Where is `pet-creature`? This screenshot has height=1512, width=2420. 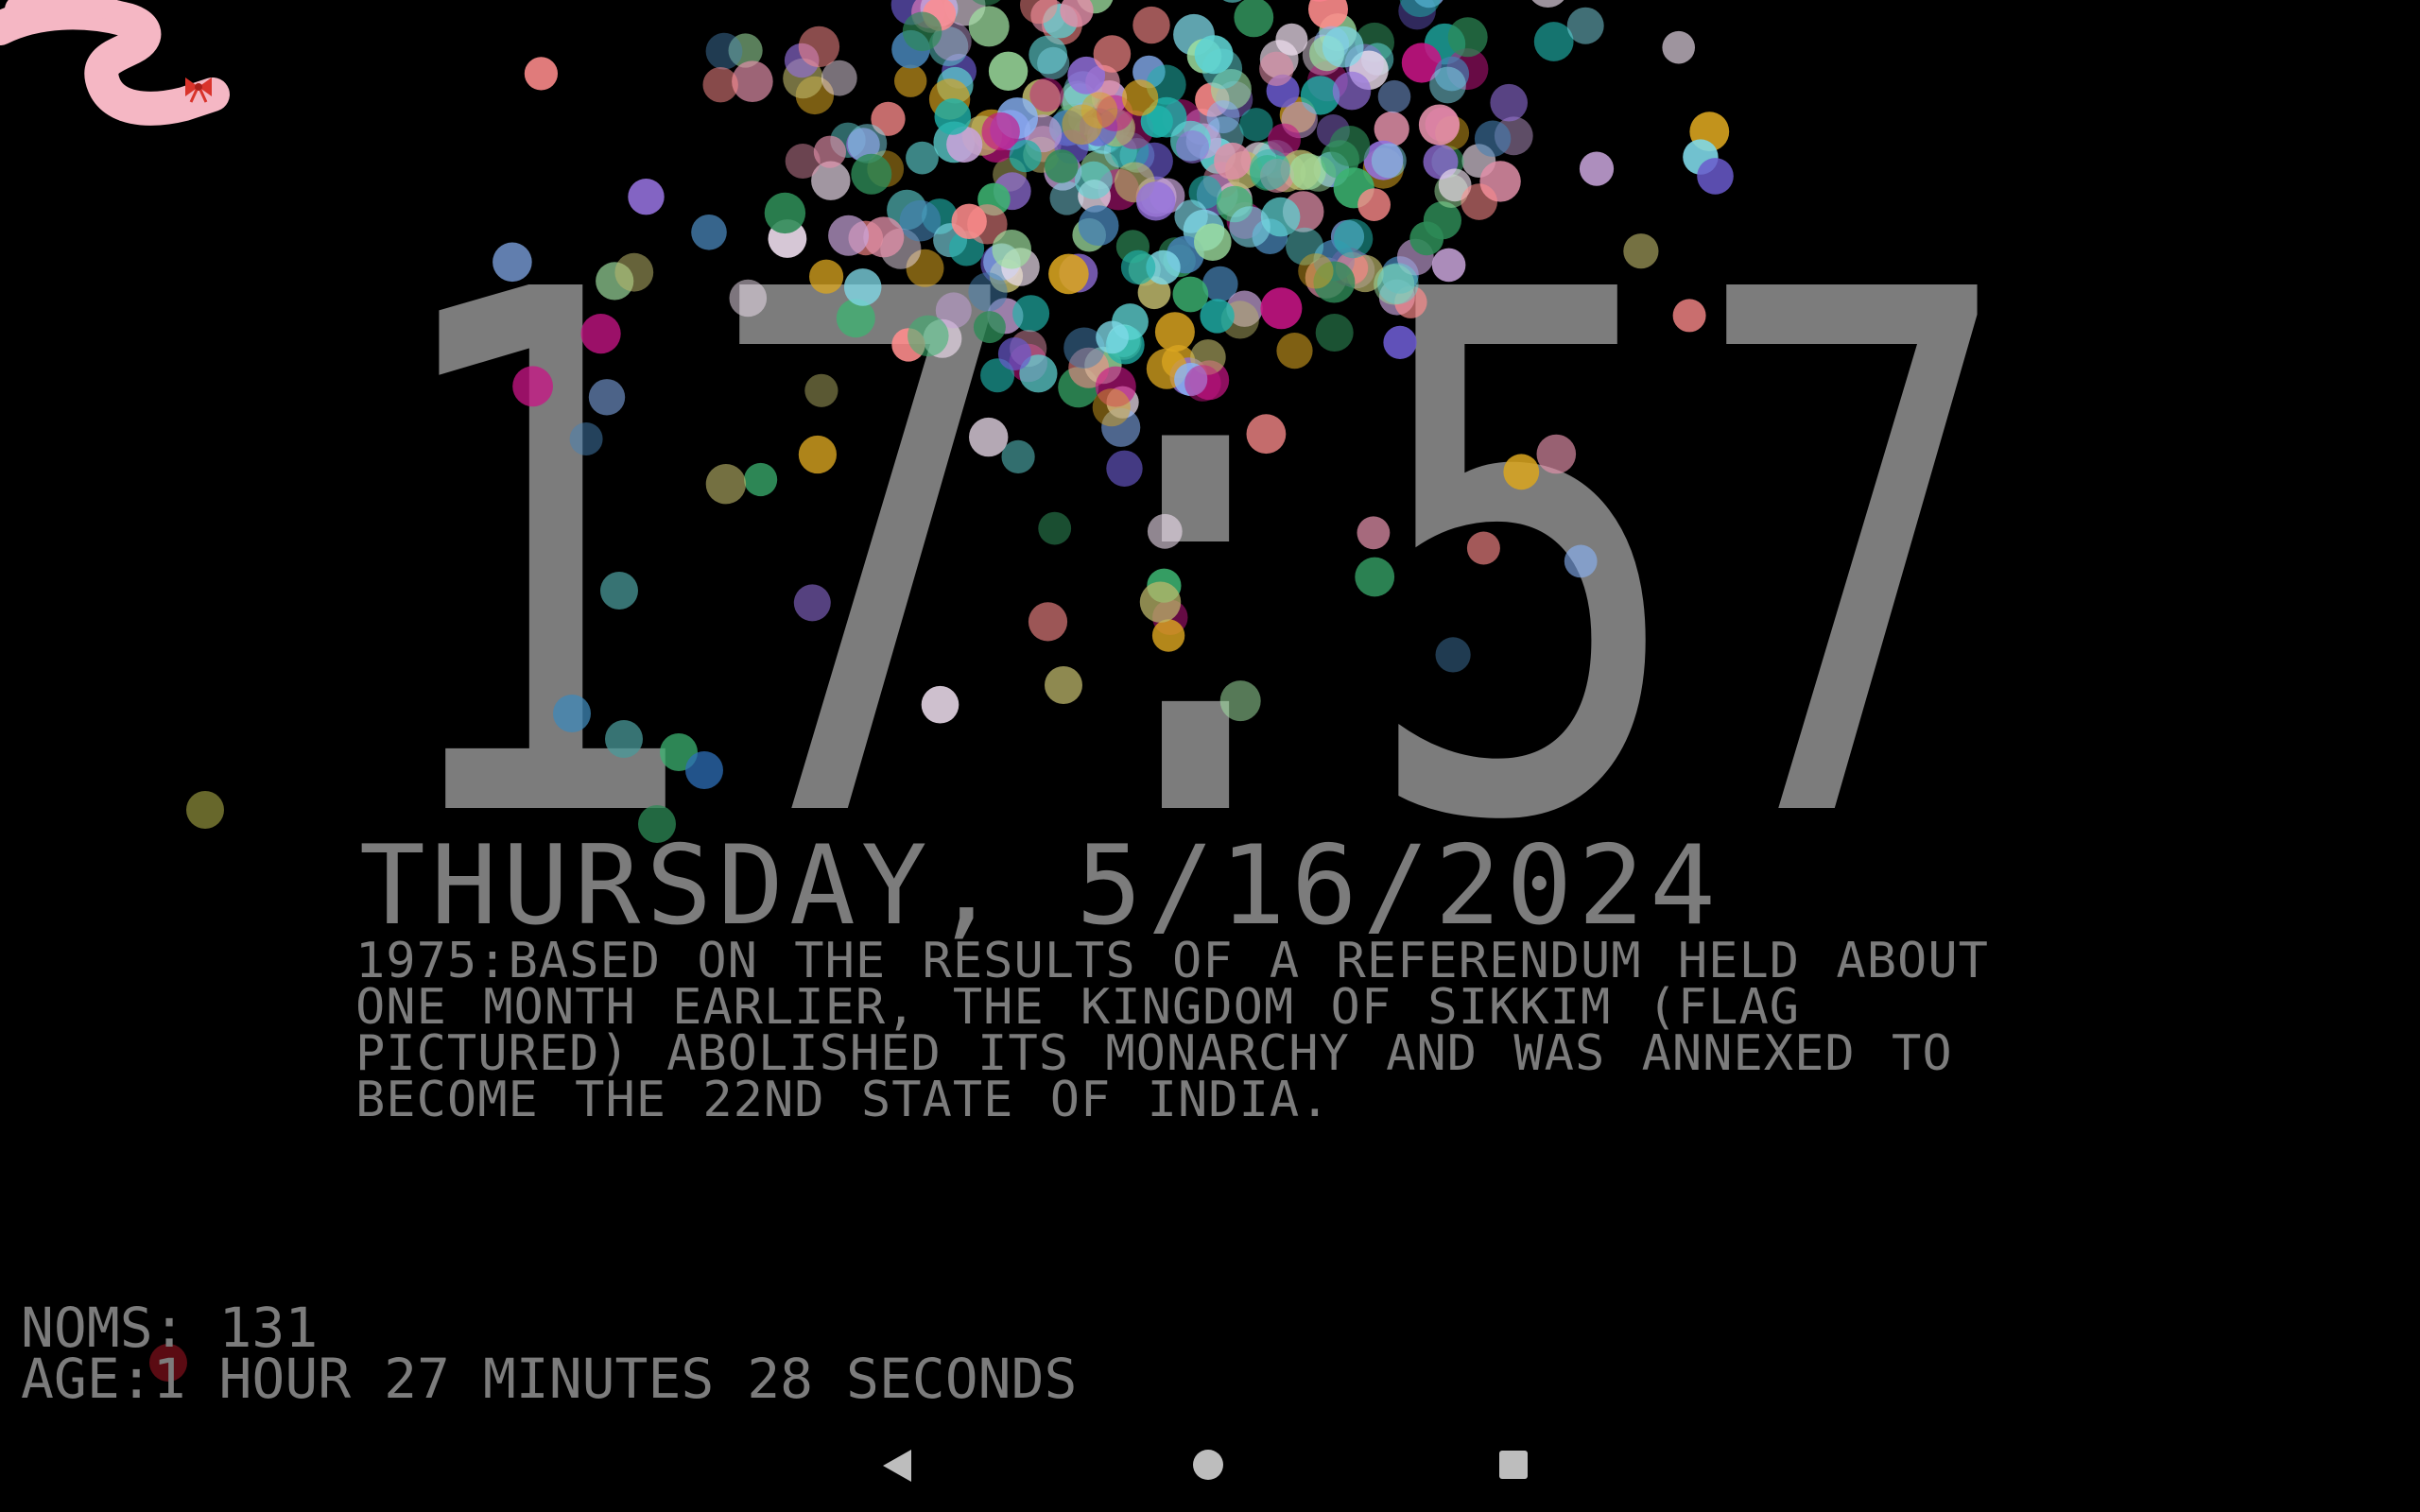
pet-creature is located at coordinates (123, 80).